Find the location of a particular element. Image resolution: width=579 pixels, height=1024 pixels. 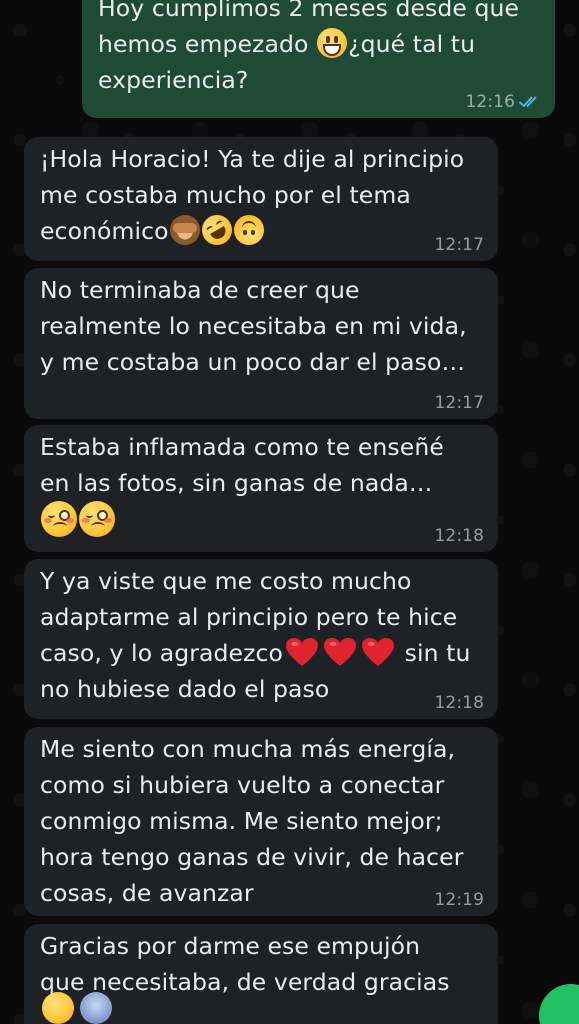

message-text-line: conmigo misma. Me siento mejor; is located at coordinates (241, 821).